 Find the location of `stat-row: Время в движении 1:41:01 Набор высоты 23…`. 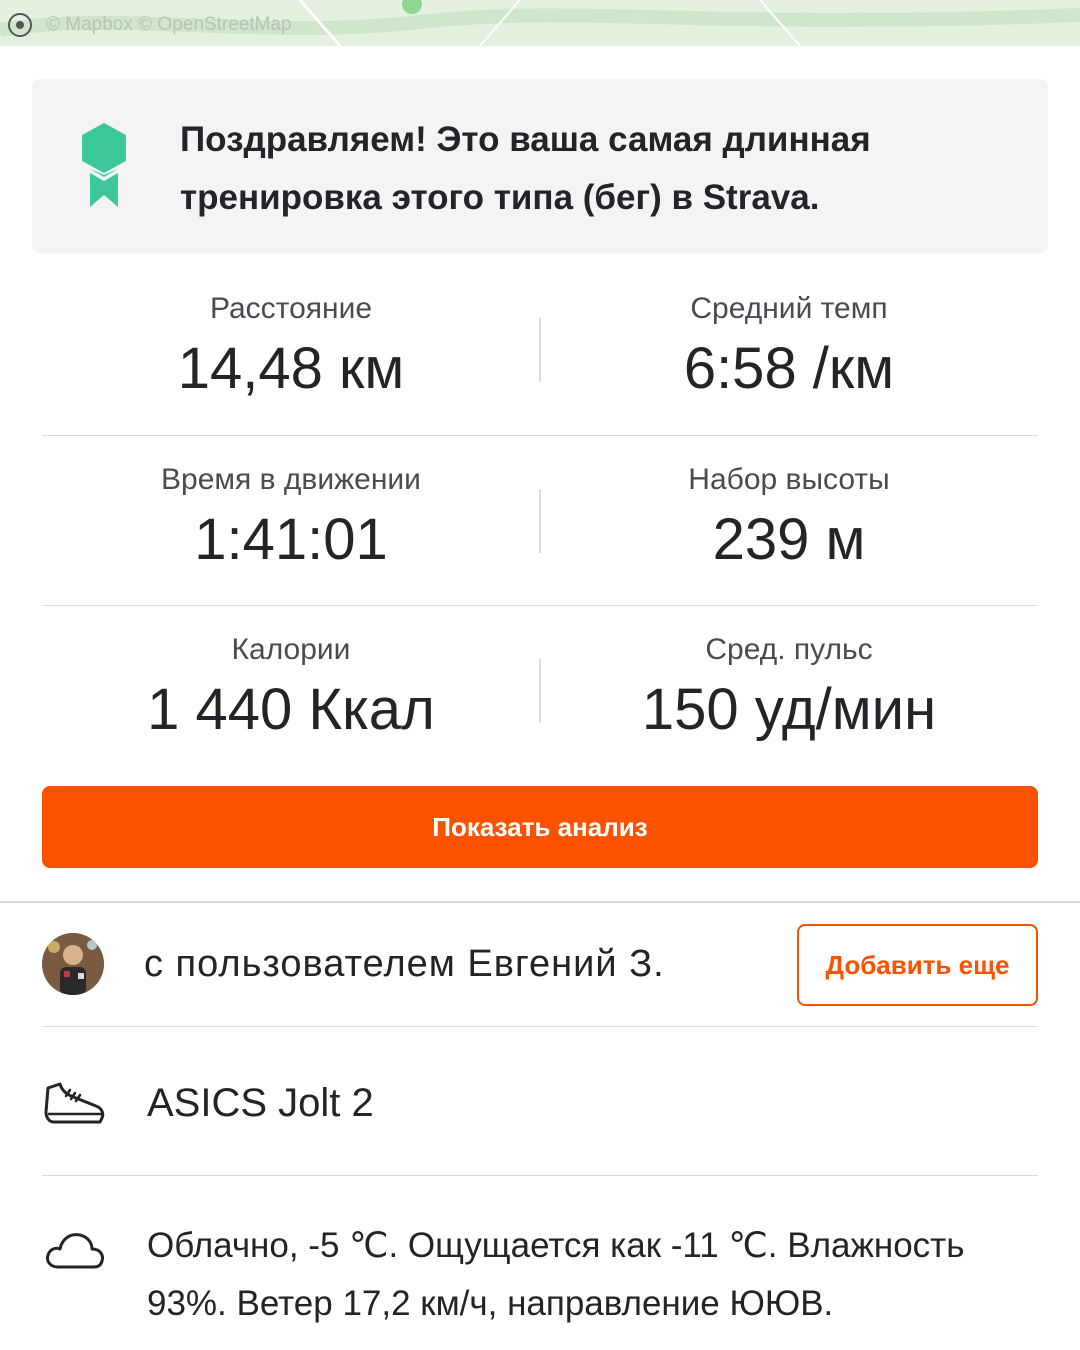

stat-row: Время в движении 1:41:01 Набор высоты 23… is located at coordinates (540, 520).